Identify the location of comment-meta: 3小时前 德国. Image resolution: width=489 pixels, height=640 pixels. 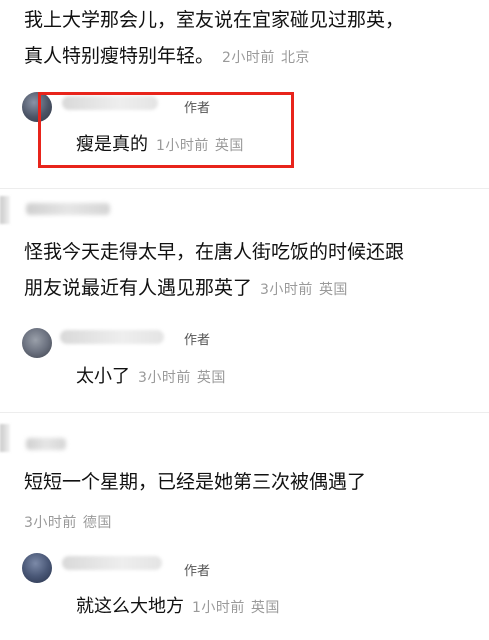
(68, 522).